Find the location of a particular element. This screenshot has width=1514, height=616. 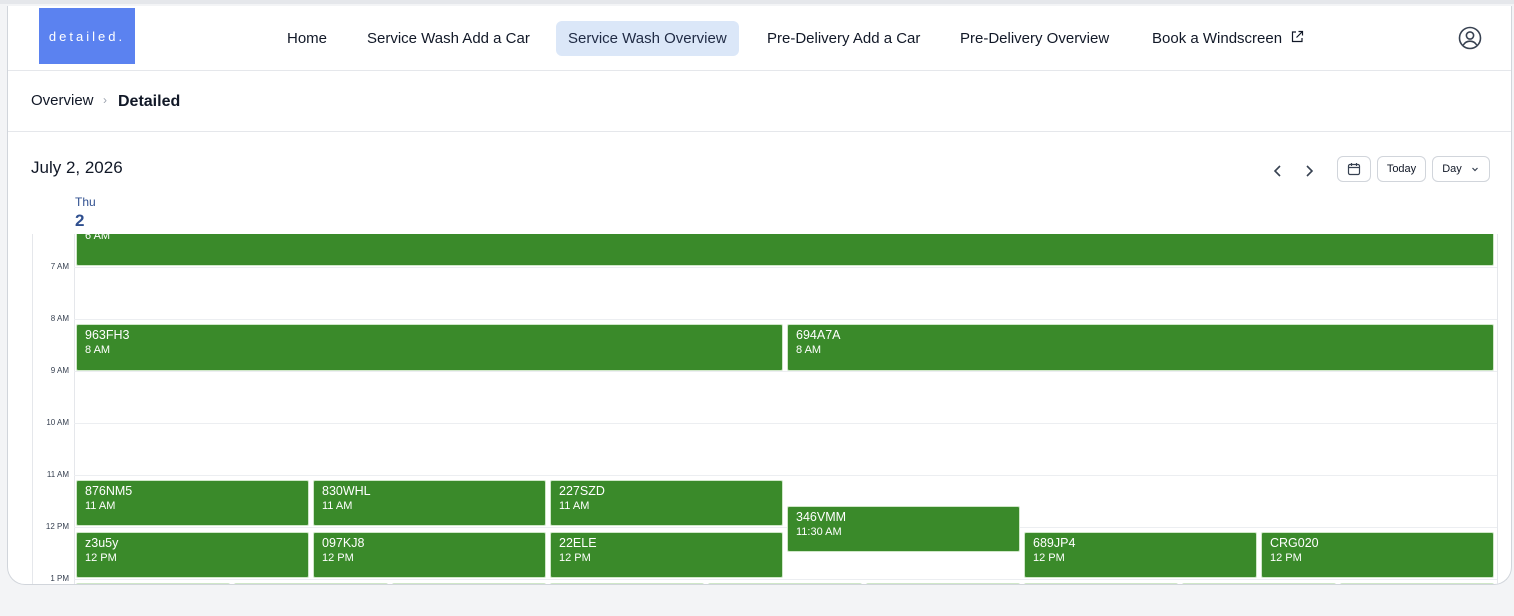

hour-label: 1 PM is located at coordinates (59, 578).